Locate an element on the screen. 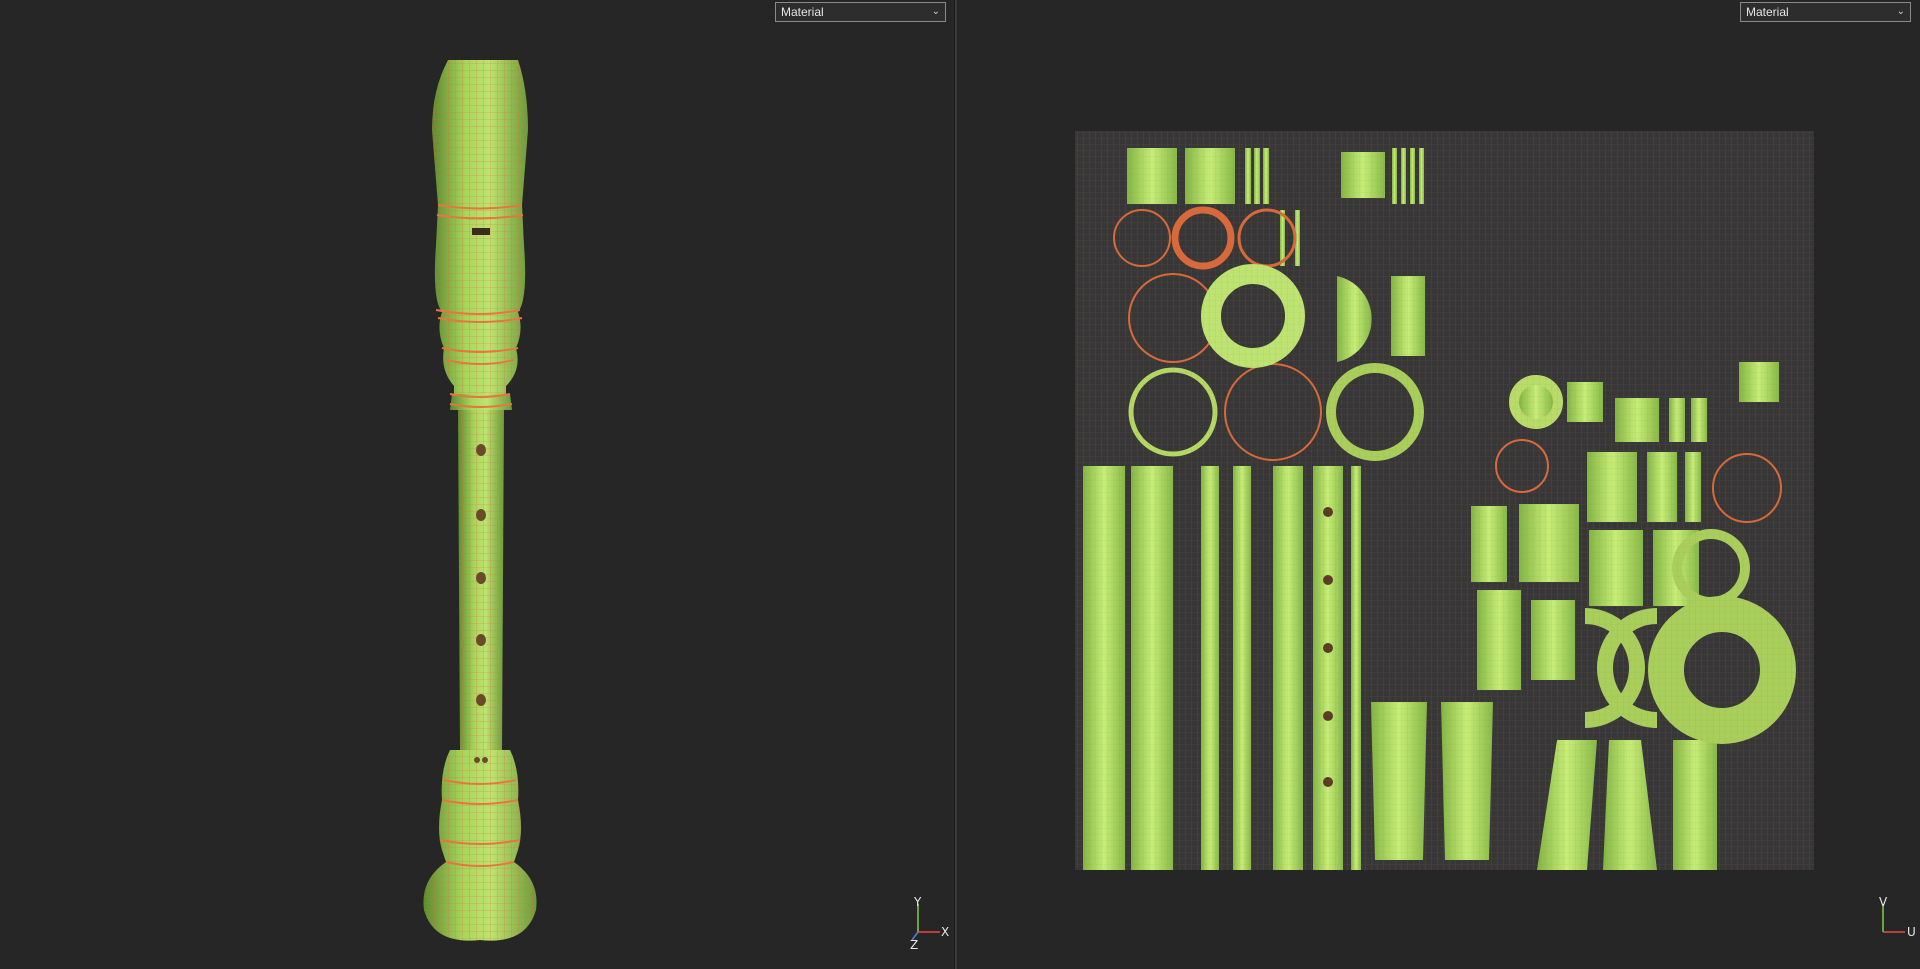  labium-window is located at coordinates (481, 231).